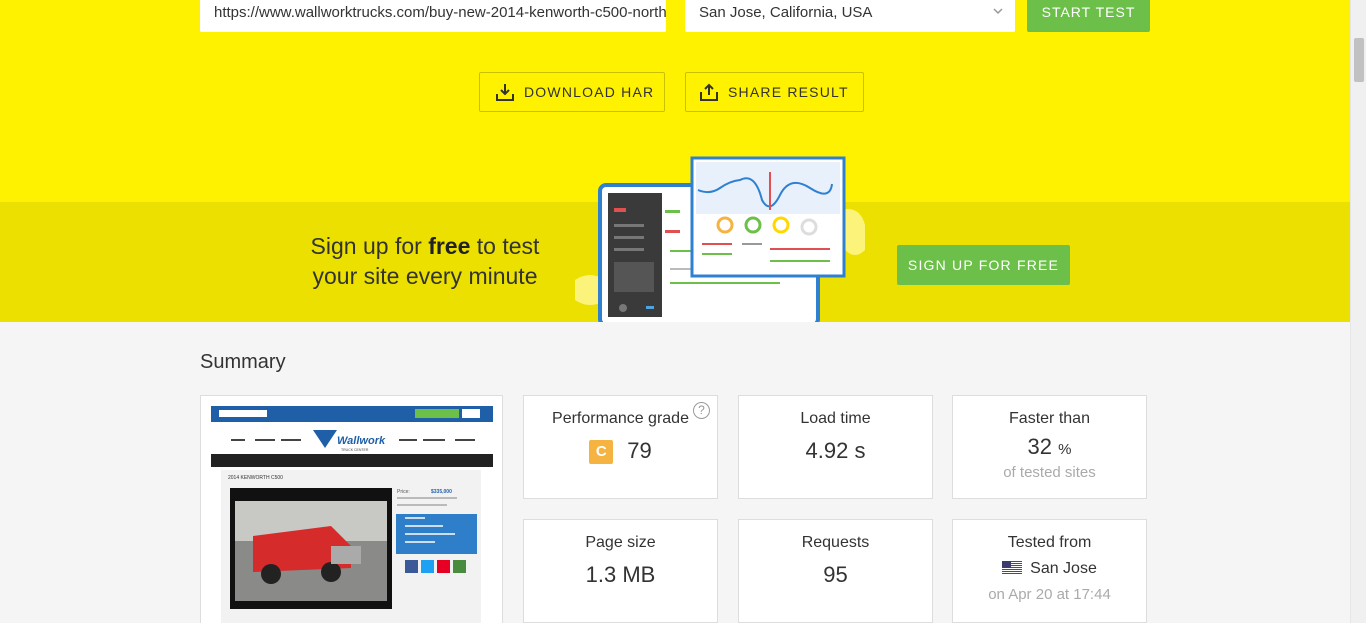 This screenshot has width=1366, height=623. I want to click on start-test-button: START TEST, so click(1088, 16).